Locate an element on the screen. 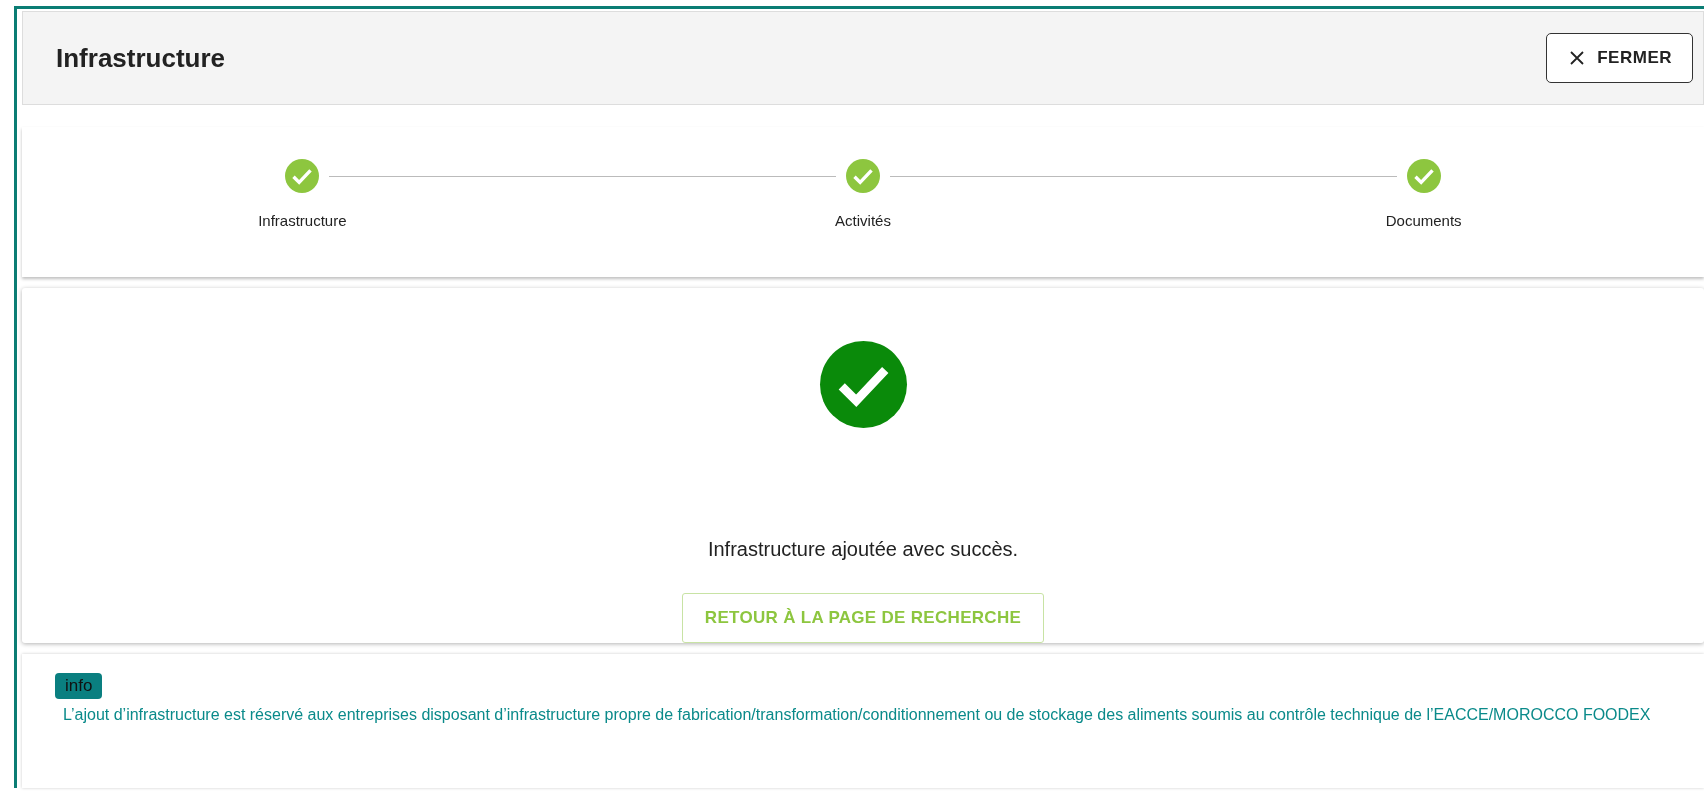 This screenshot has width=1704, height=791. step-label: Activités is located at coordinates (863, 220).